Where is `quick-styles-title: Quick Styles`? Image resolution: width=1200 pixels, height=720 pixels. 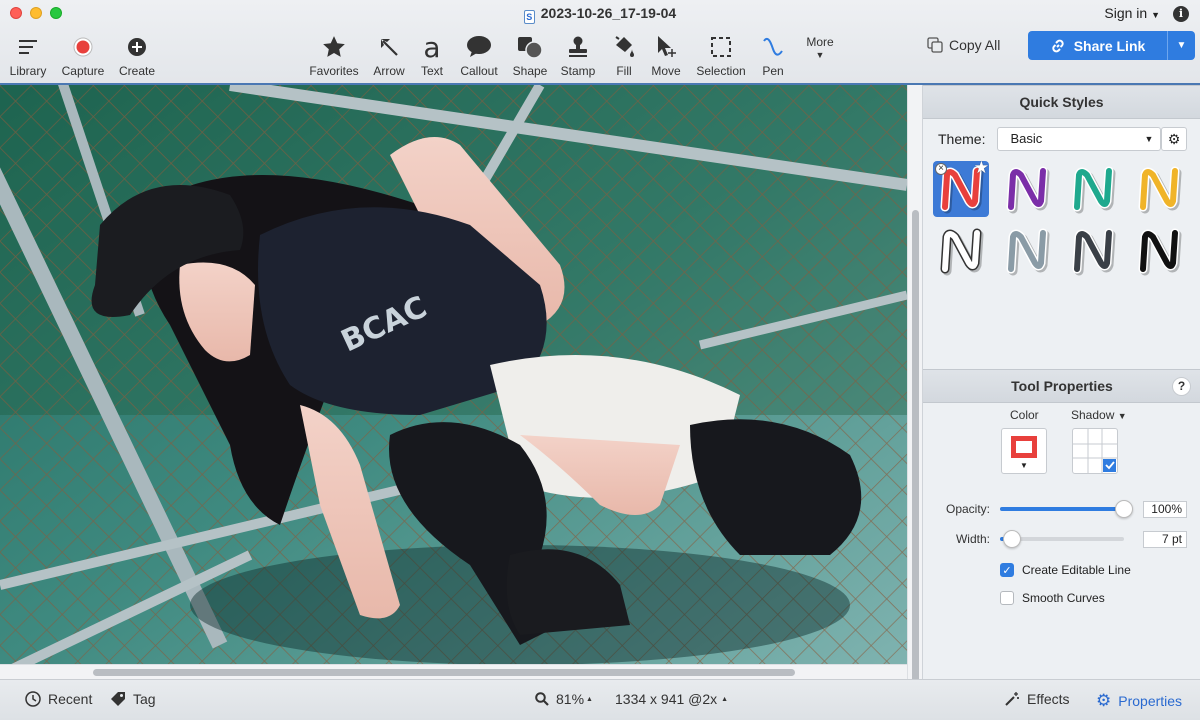 quick-styles-title: Quick Styles is located at coordinates (1061, 102).